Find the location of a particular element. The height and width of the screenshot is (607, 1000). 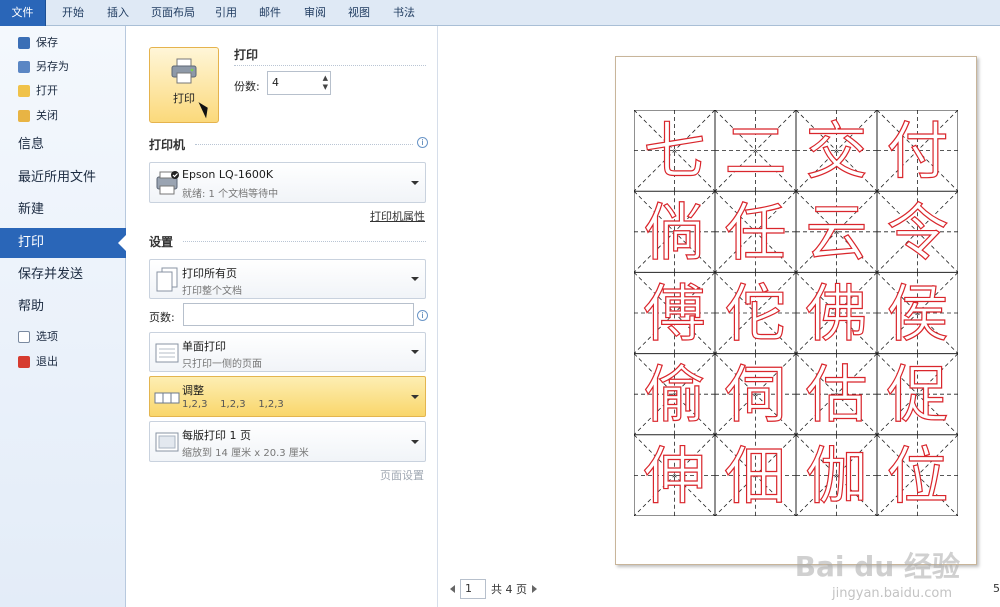

printer-device-icon is located at coordinates (167, 183).